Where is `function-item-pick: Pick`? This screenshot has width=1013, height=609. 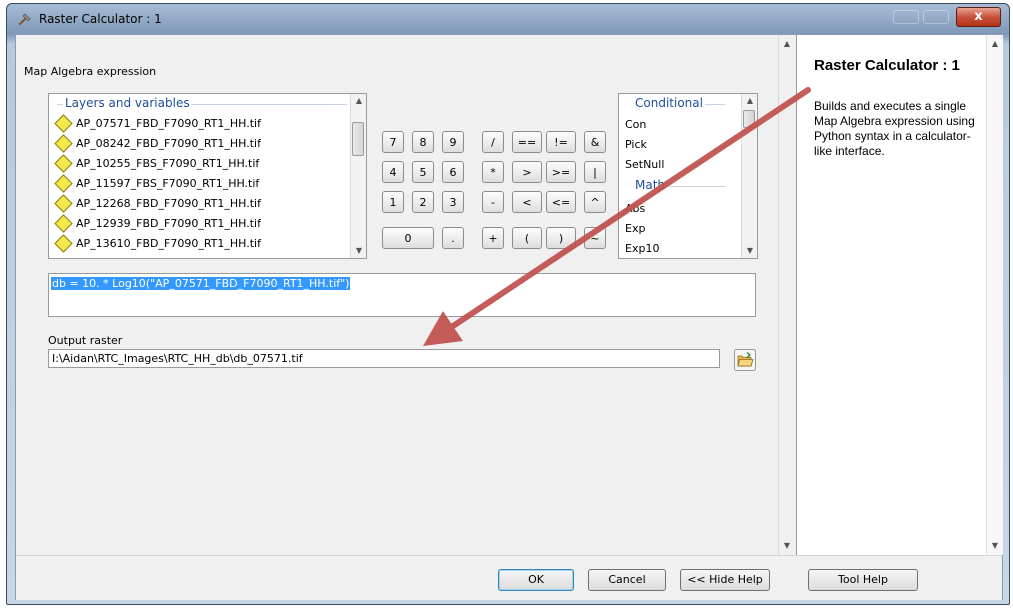
function-item-pick: Pick is located at coordinates (636, 144).